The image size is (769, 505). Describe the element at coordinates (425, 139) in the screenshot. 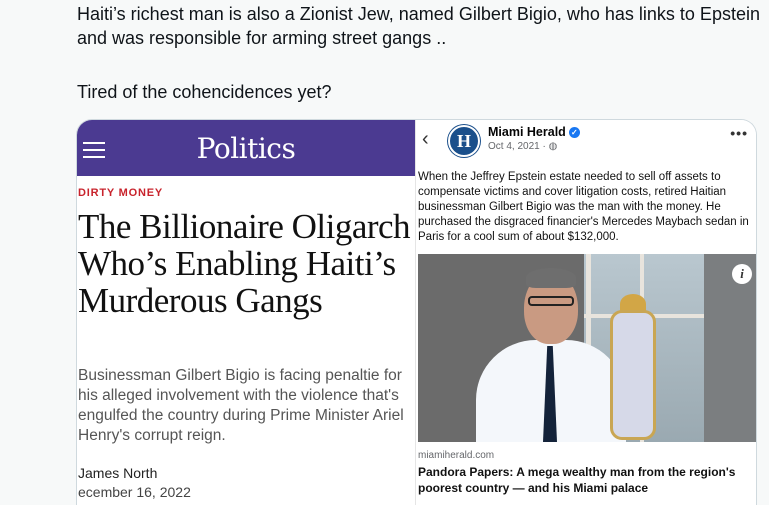

I see `back-arrow-icon: ‹` at that location.